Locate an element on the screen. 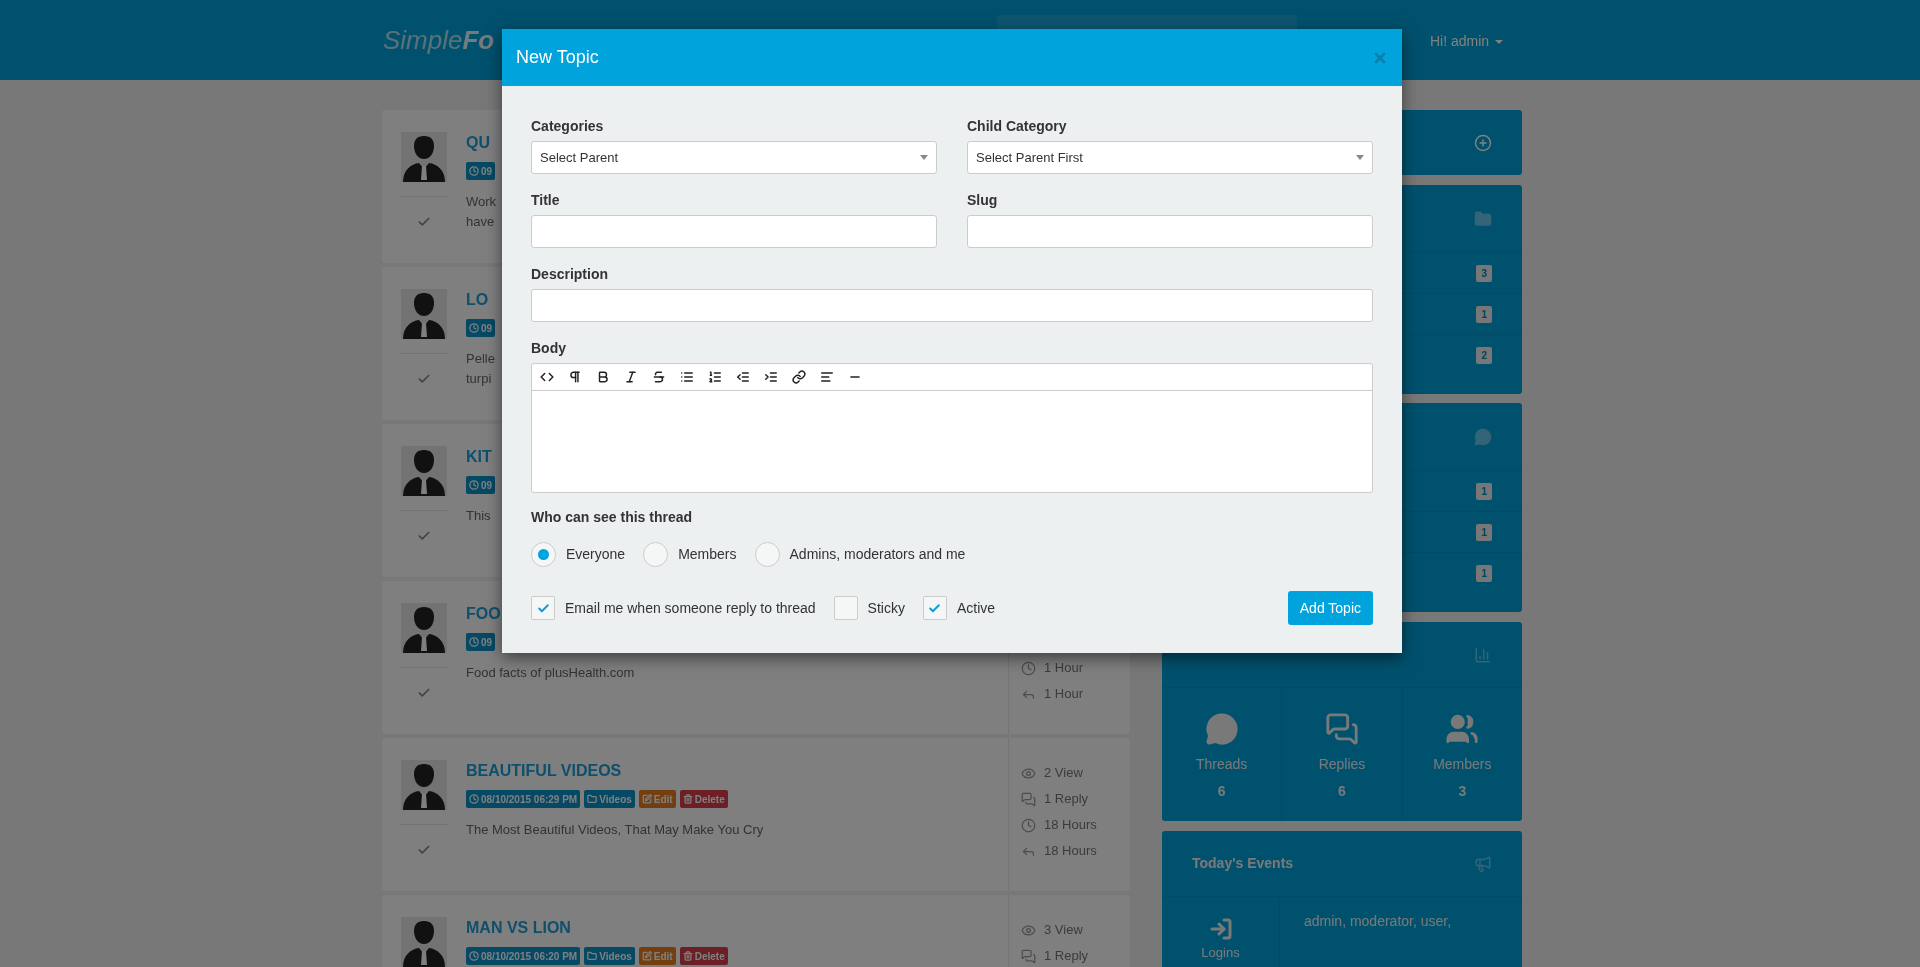  field-label: Title is located at coordinates (545, 200).